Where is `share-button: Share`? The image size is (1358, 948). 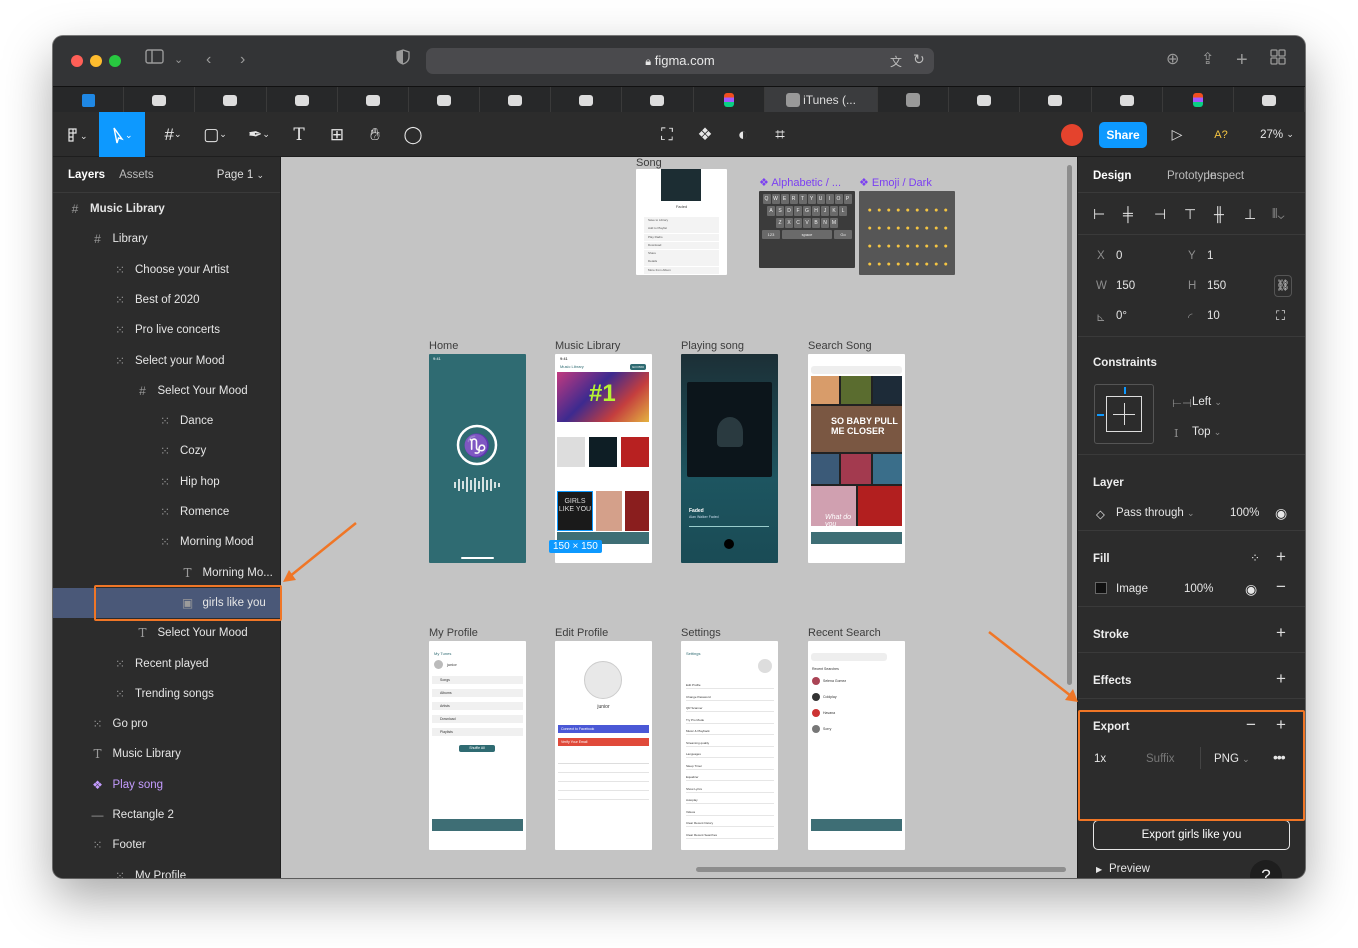 share-button: Share is located at coordinates (1123, 135).